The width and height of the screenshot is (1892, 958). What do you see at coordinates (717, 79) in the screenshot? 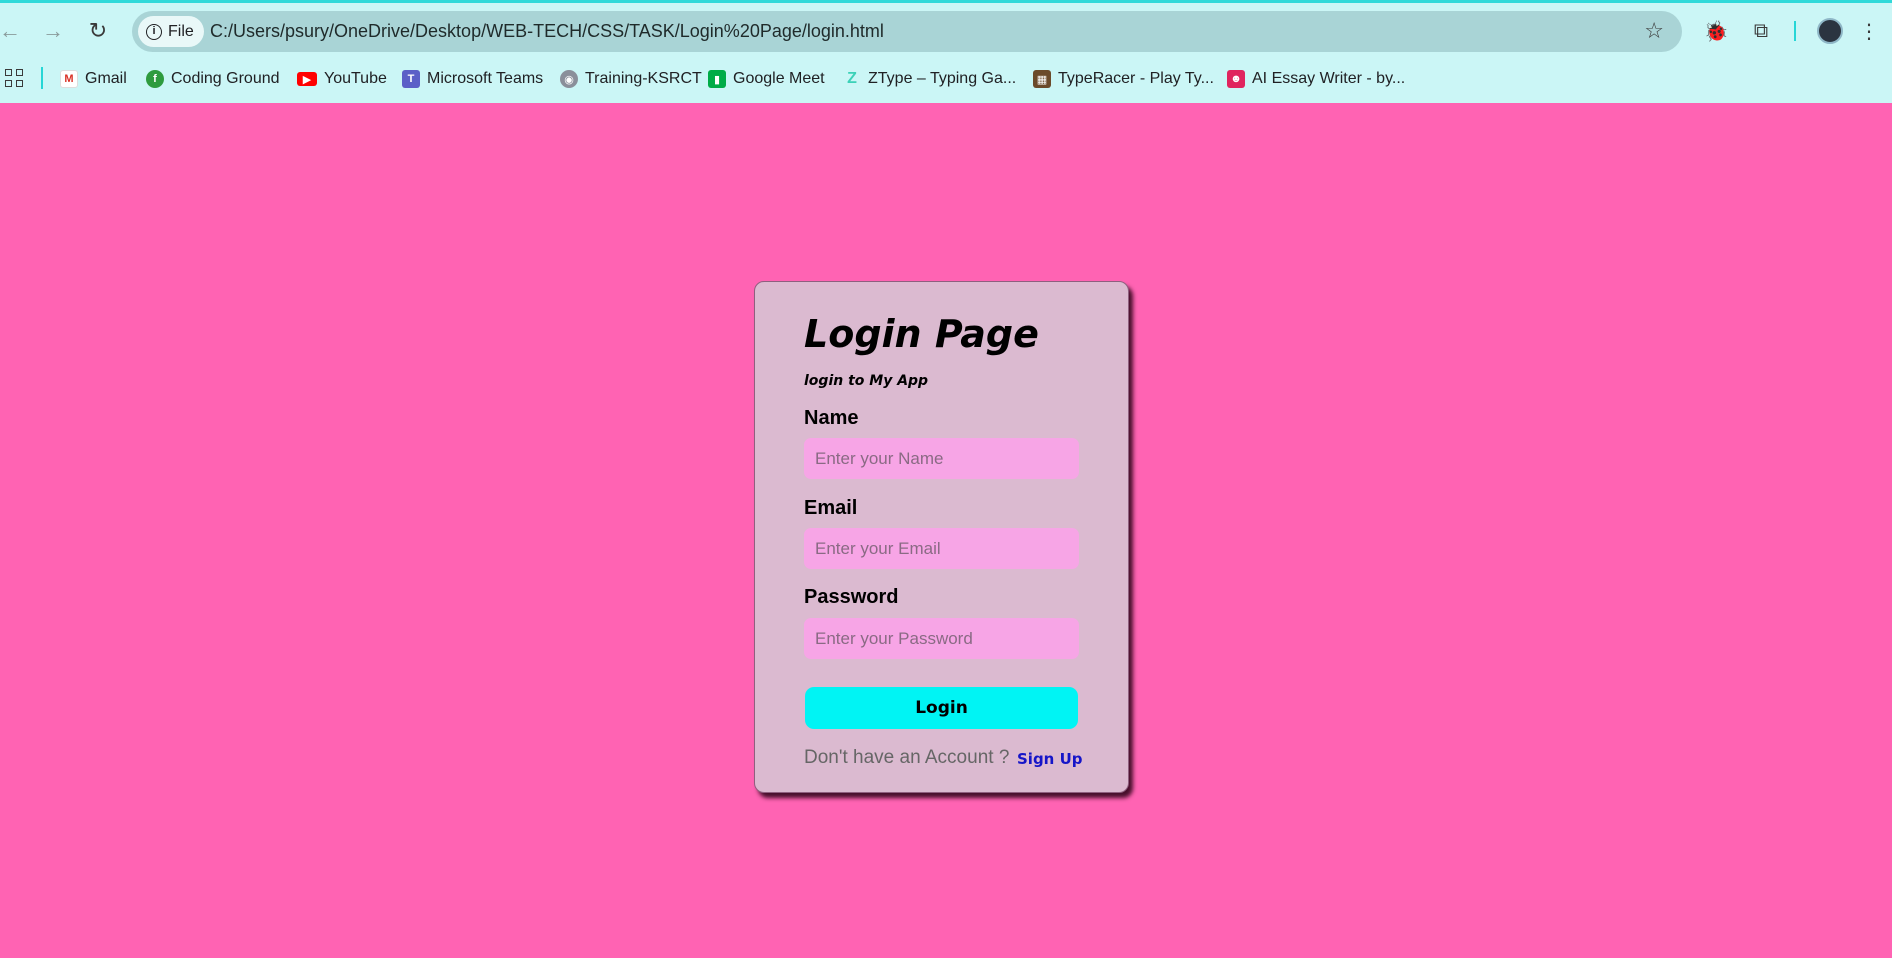
I see `meet-icon: ▮` at bounding box center [717, 79].